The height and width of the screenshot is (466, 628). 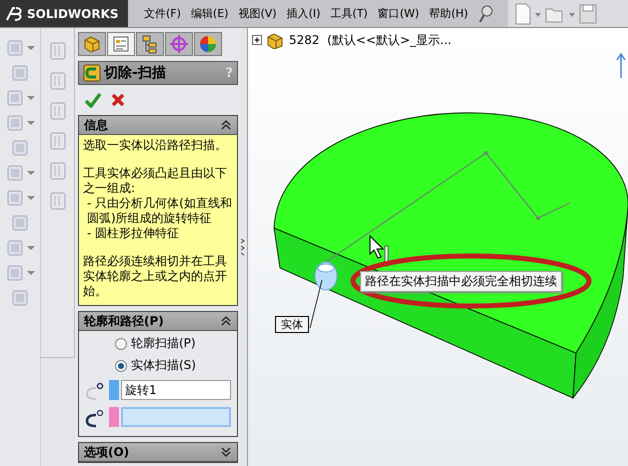 I want to click on part-icon, so click(x=92, y=44).